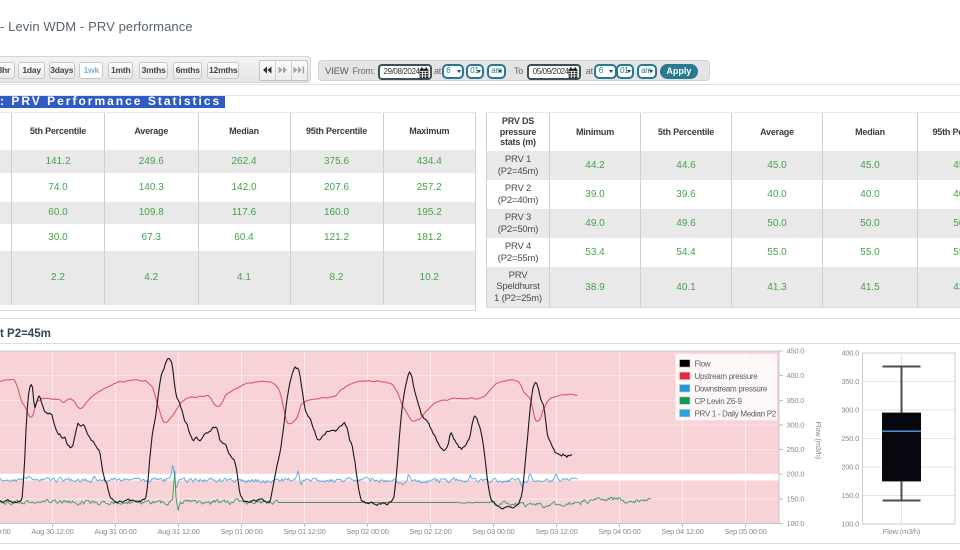  I want to click on svg-text: Aug 31 00:00, so click(115, 531).